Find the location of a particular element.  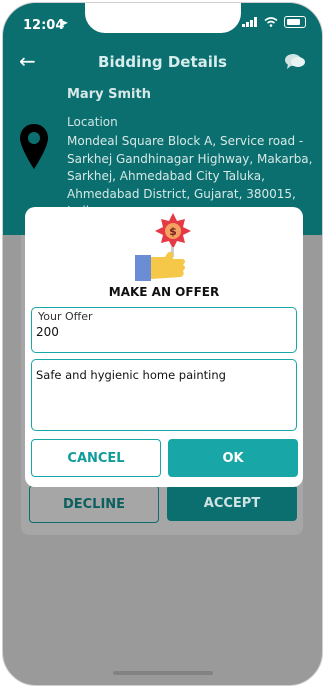

offer-note-input: Safe and hygienic home painting is located at coordinates (131, 375).